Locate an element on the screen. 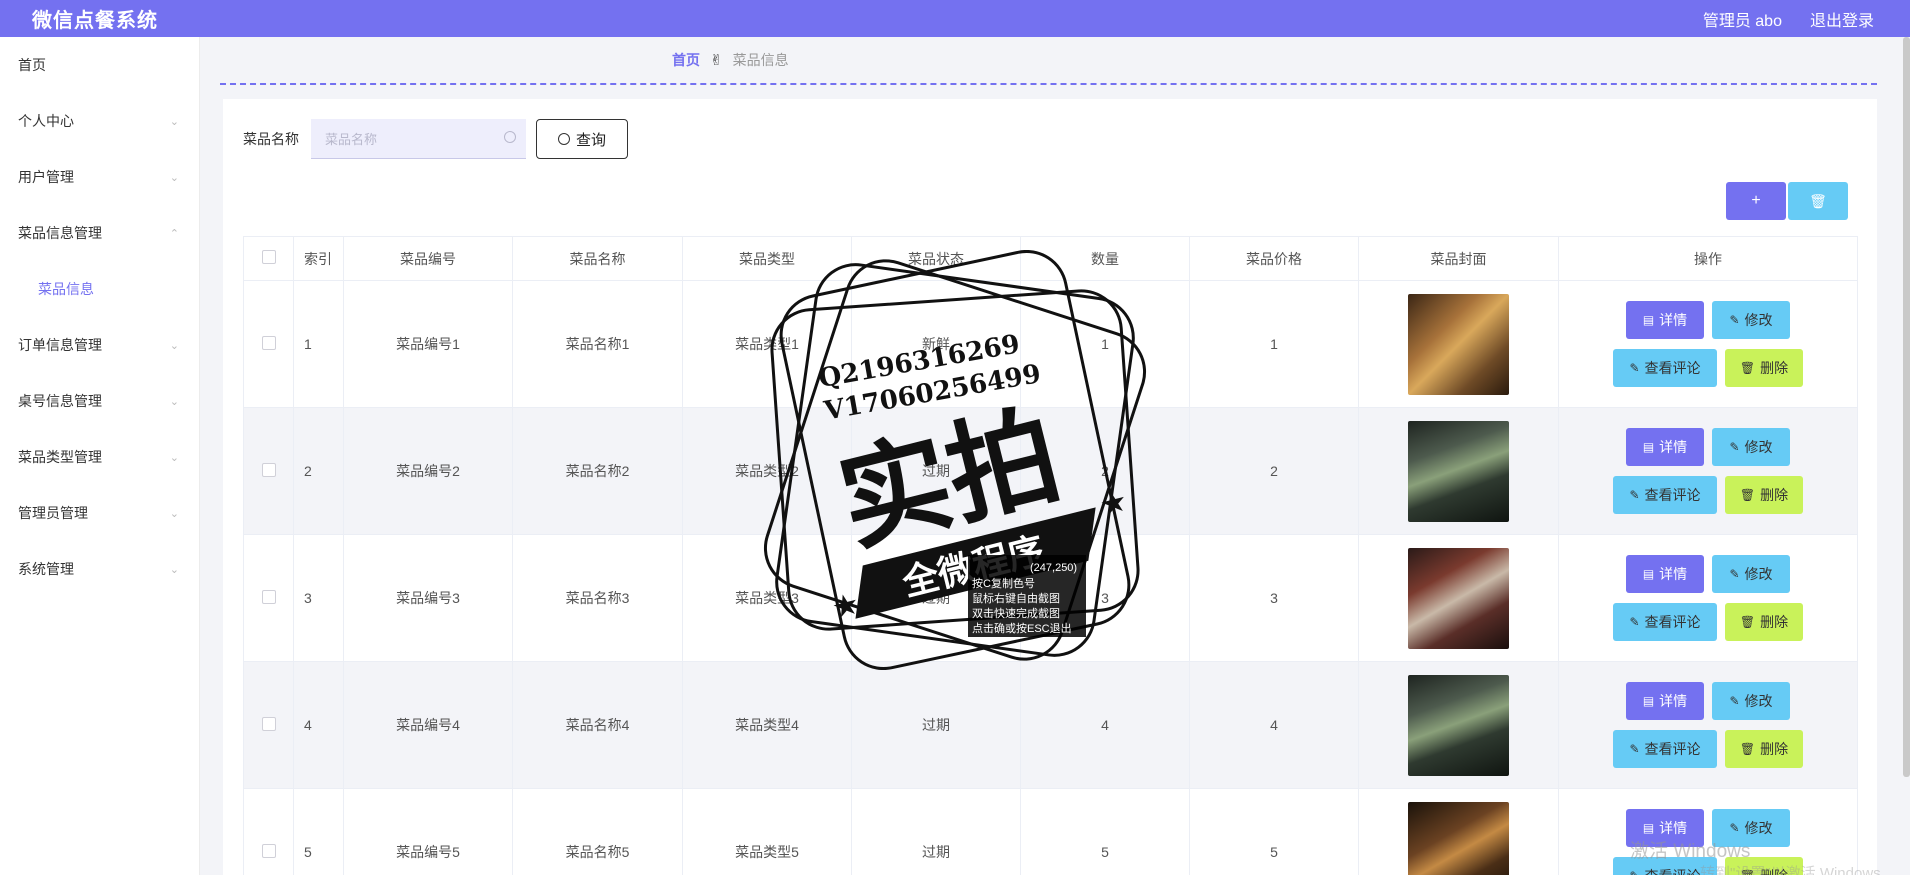 The image size is (1910, 875). breadcrumb: 首页 ✌ 菜品信息 is located at coordinates (1048, 61).